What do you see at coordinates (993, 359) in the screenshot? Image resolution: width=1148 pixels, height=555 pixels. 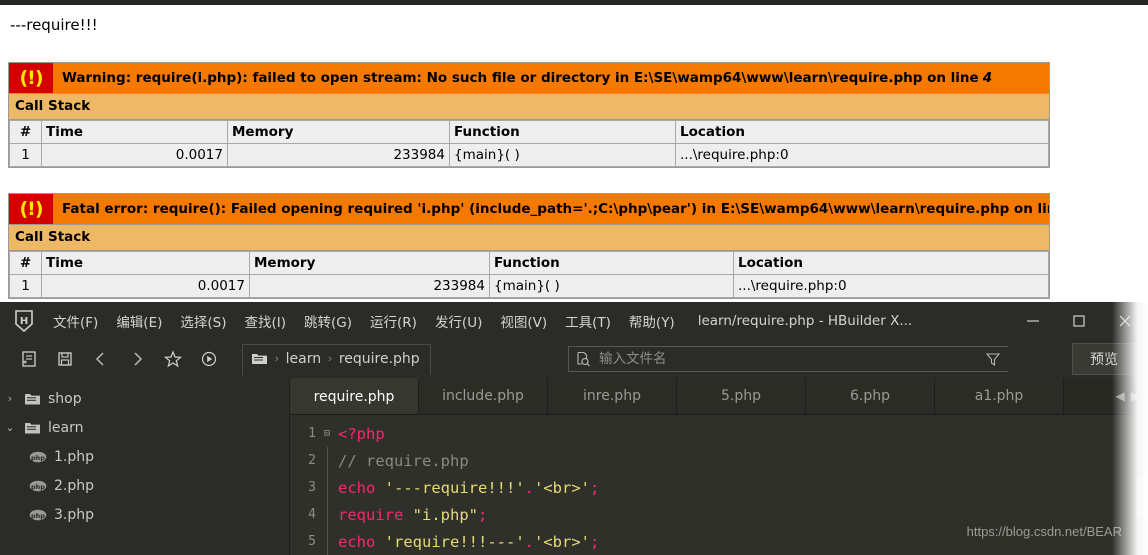 I see `filter-icon` at bounding box center [993, 359].